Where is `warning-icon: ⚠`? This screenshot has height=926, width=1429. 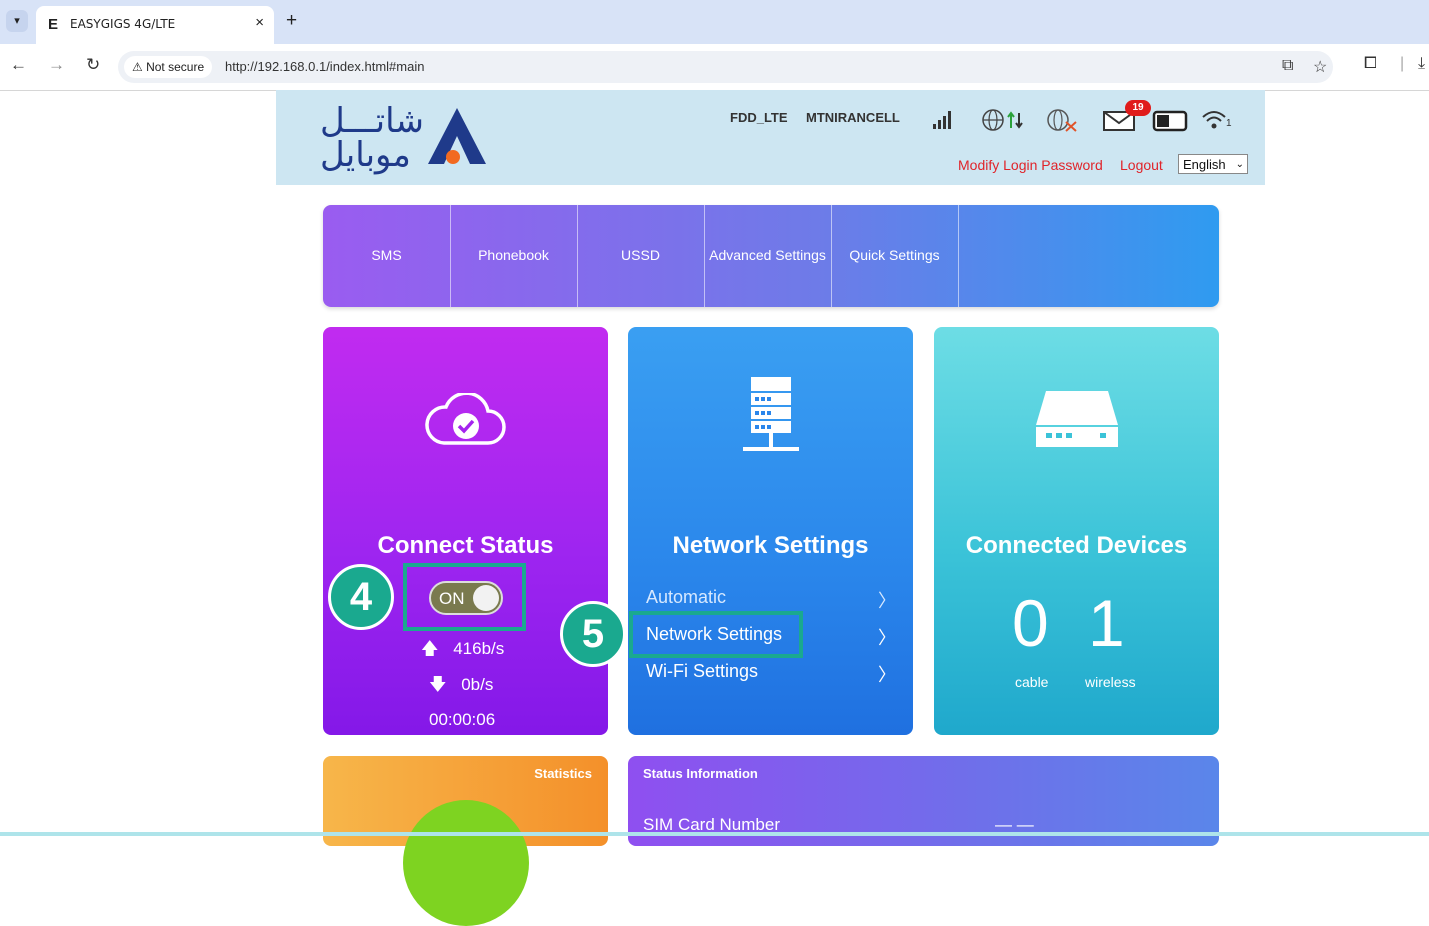 warning-icon: ⚠ is located at coordinates (139, 67).